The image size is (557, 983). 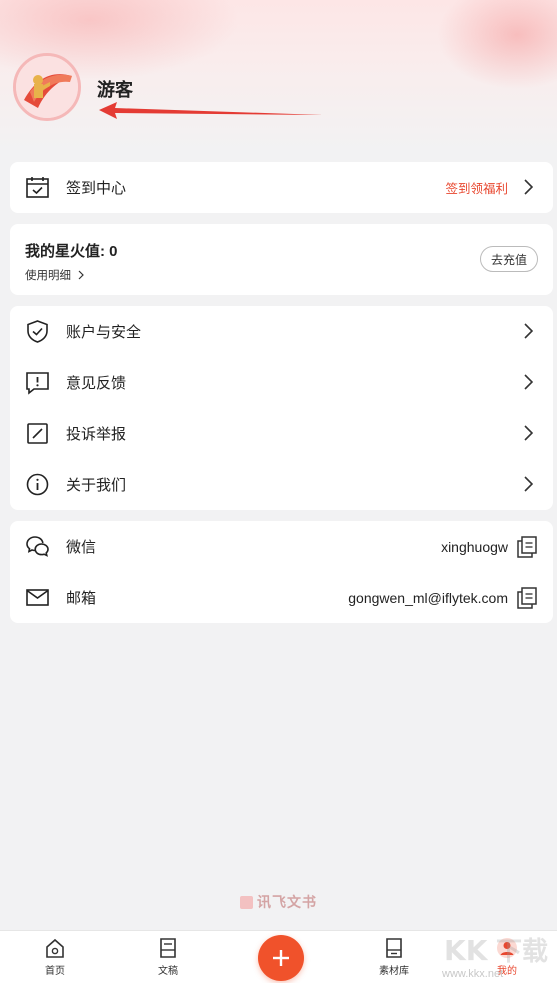 What do you see at coordinates (509, 259) in the screenshot?
I see `recharge-button: 去充值` at bounding box center [509, 259].